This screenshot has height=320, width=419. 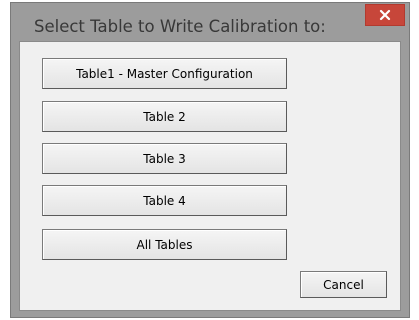 I want to click on title-bar: Select Table to Write Calibration to:, so click(x=210, y=22).